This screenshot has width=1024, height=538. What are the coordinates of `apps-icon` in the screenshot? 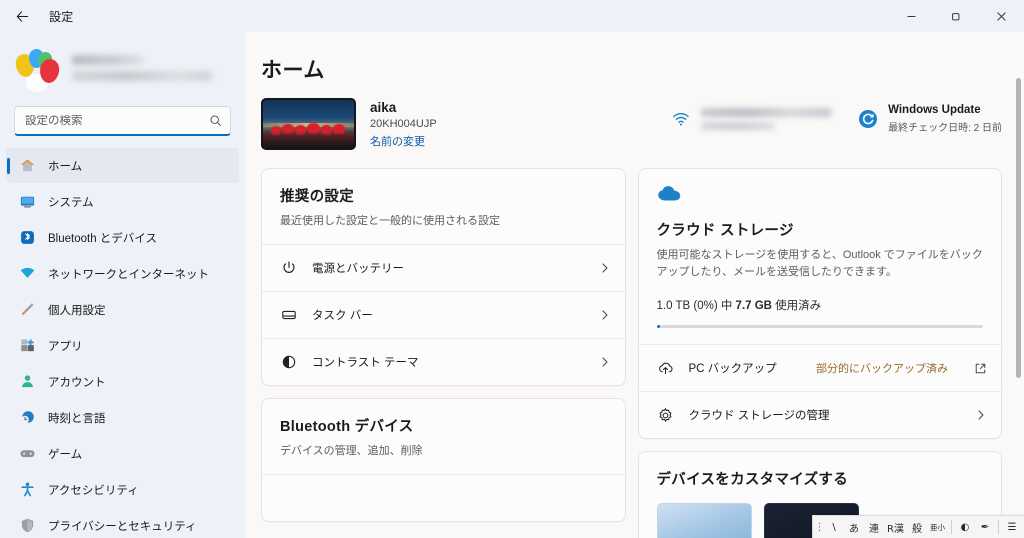 It's located at (27, 346).